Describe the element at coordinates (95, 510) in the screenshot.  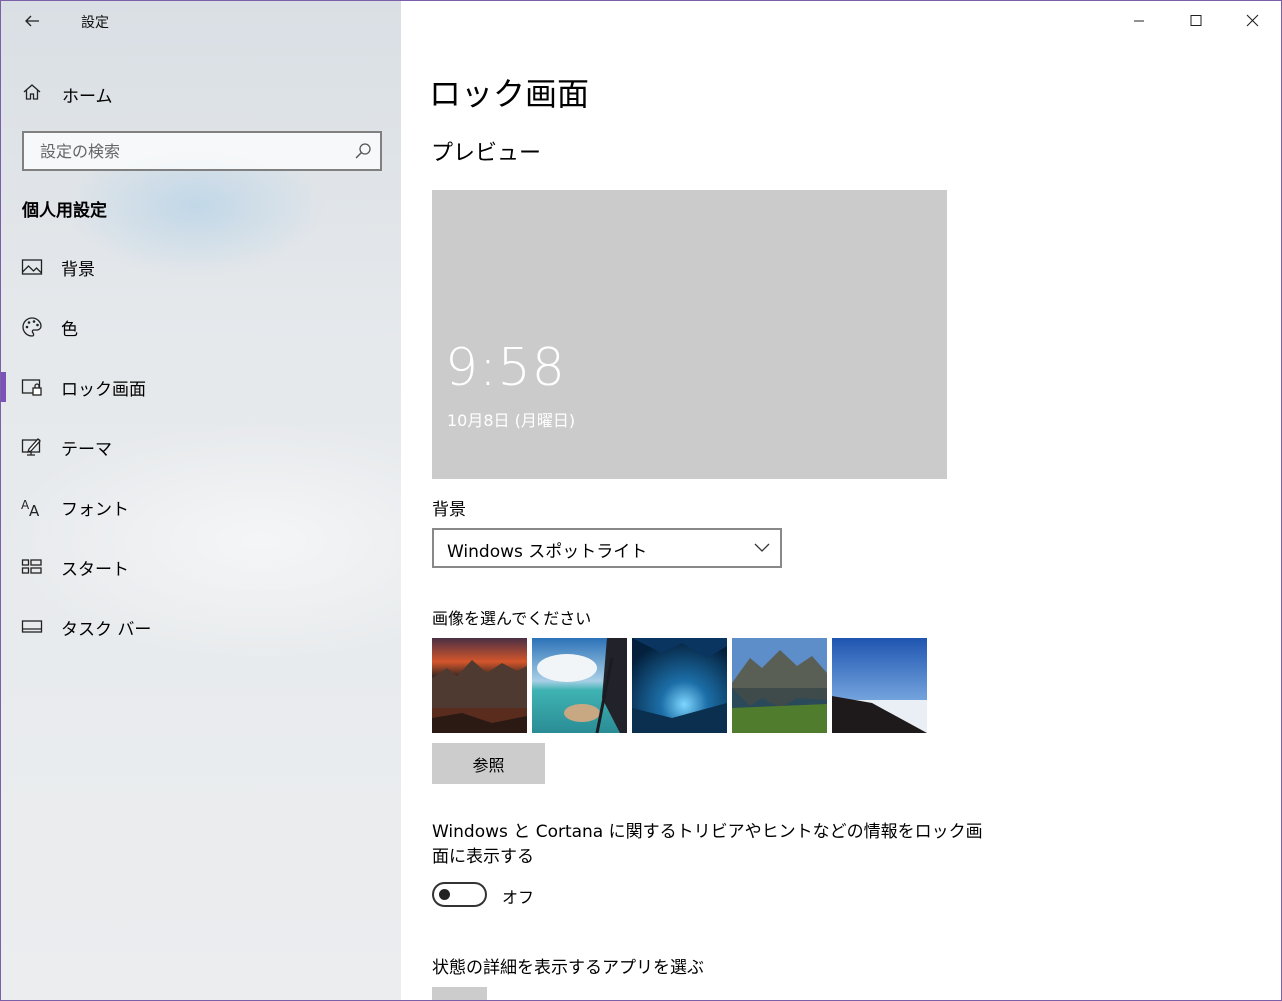
I see `sidebar-item-label: フォント` at that location.